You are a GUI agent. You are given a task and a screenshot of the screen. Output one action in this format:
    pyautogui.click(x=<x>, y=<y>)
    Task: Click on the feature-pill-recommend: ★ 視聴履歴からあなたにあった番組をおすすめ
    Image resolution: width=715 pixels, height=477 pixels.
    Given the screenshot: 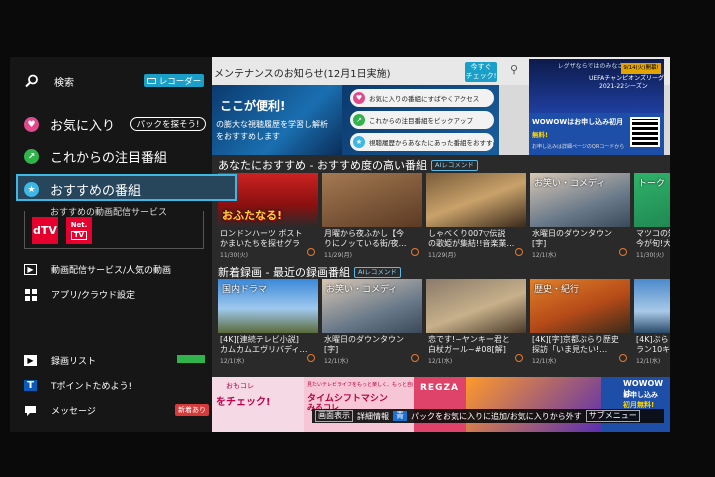 What is the action you would take?
    pyautogui.click(x=422, y=142)
    